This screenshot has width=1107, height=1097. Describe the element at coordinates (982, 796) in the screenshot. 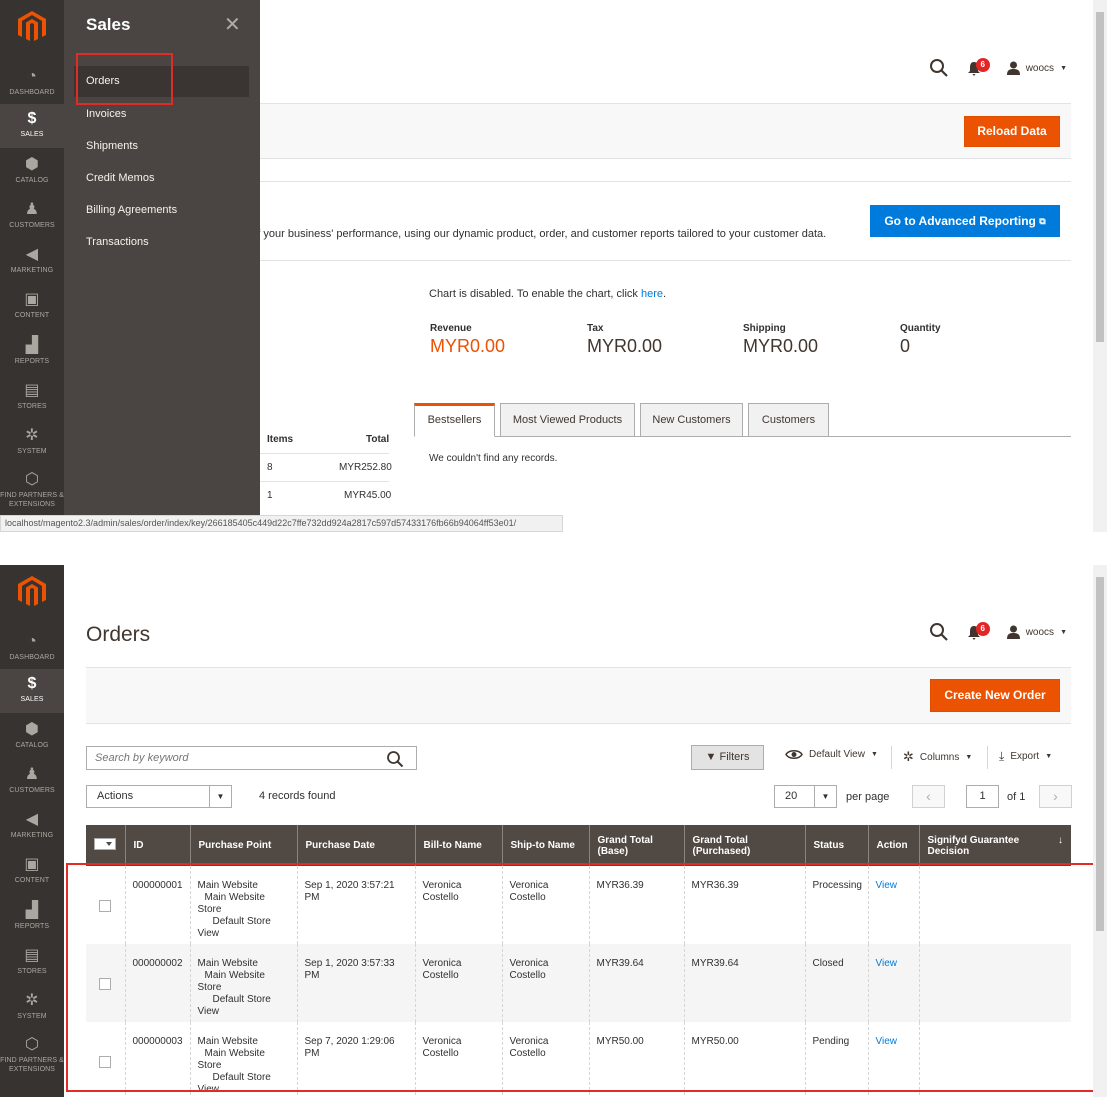

I see `page-number-input: 1` at that location.